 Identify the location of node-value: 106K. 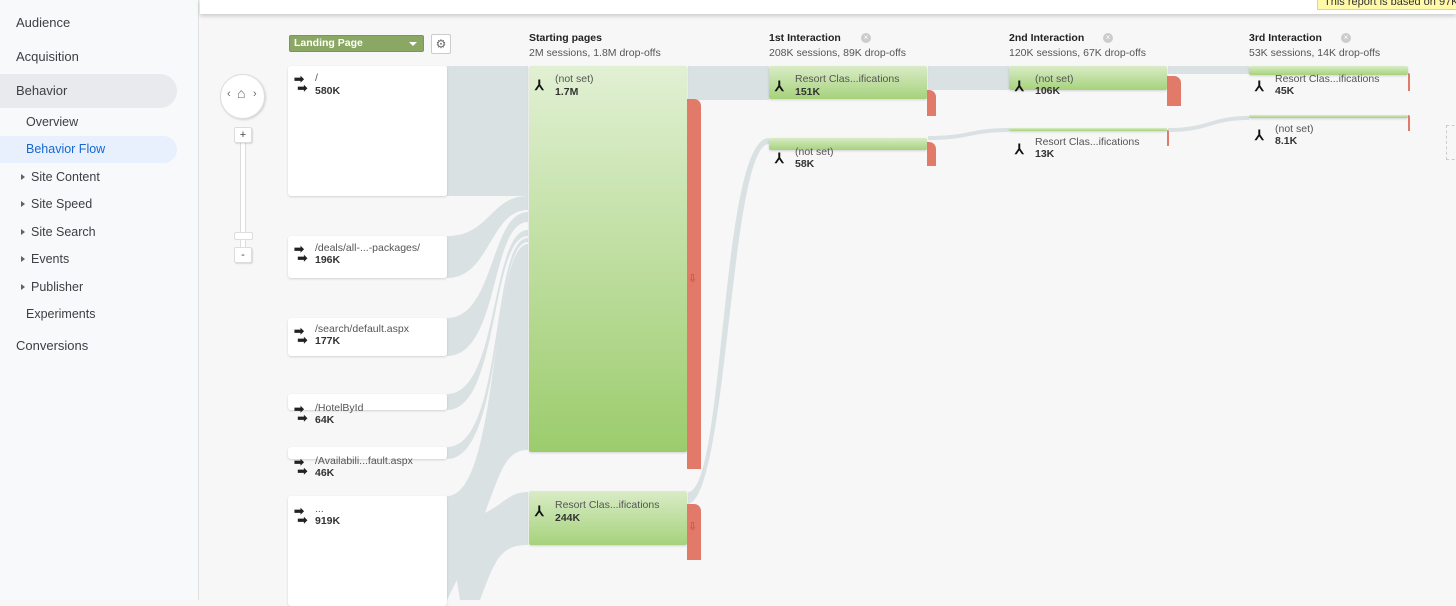
(1048, 91).